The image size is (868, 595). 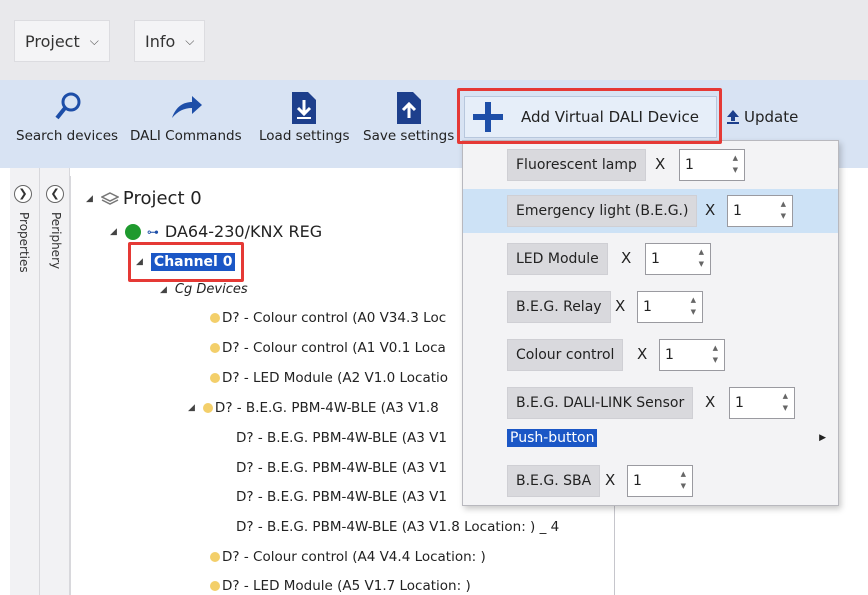 I want to click on project-menu-label: Project, so click(x=52, y=41).